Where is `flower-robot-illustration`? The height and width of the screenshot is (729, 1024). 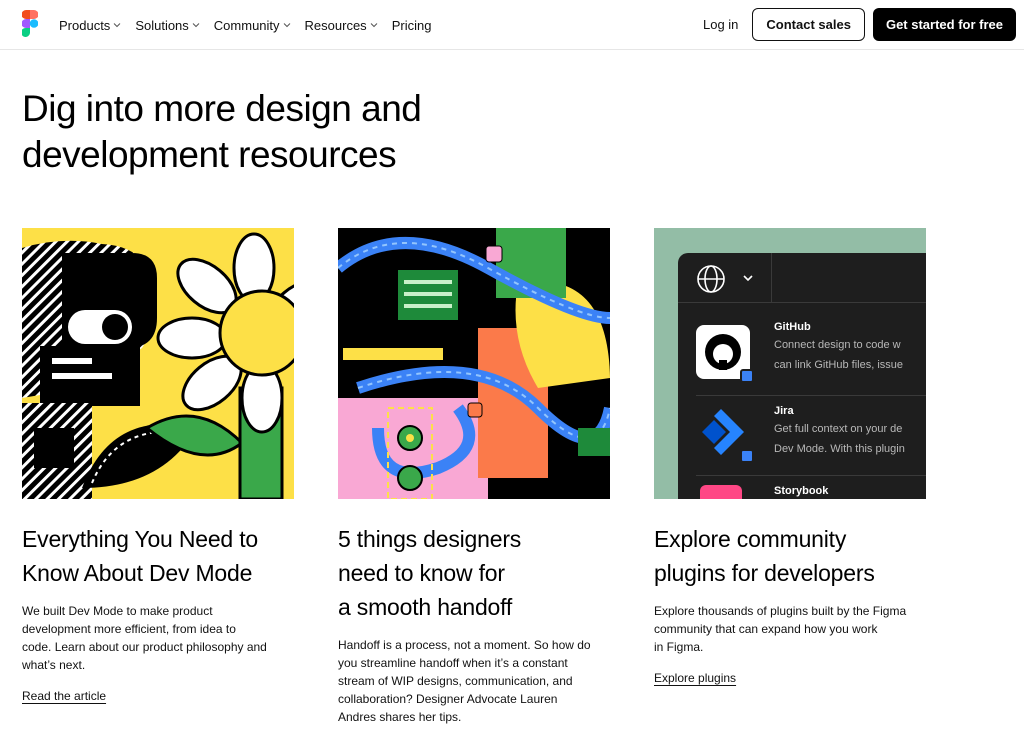
flower-robot-illustration is located at coordinates (158, 363).